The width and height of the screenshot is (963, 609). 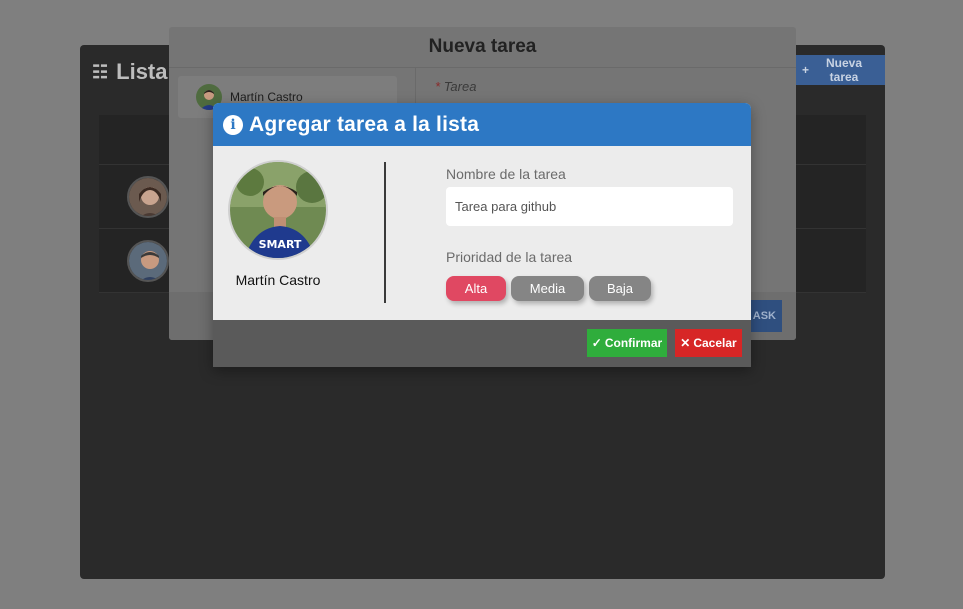 What do you see at coordinates (460, 86) in the screenshot?
I see `task-field-label-text: Tarea` at bounding box center [460, 86].